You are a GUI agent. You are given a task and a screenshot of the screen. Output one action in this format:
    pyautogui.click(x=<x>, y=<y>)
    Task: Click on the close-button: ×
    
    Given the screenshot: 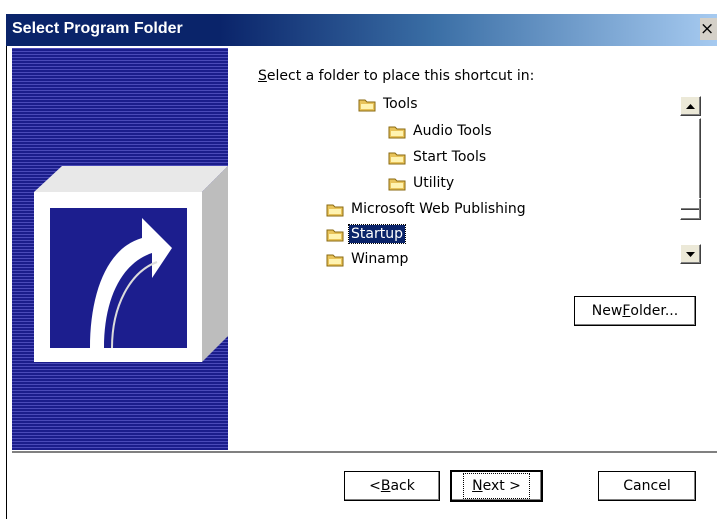 What is the action you would take?
    pyautogui.click(x=708, y=29)
    